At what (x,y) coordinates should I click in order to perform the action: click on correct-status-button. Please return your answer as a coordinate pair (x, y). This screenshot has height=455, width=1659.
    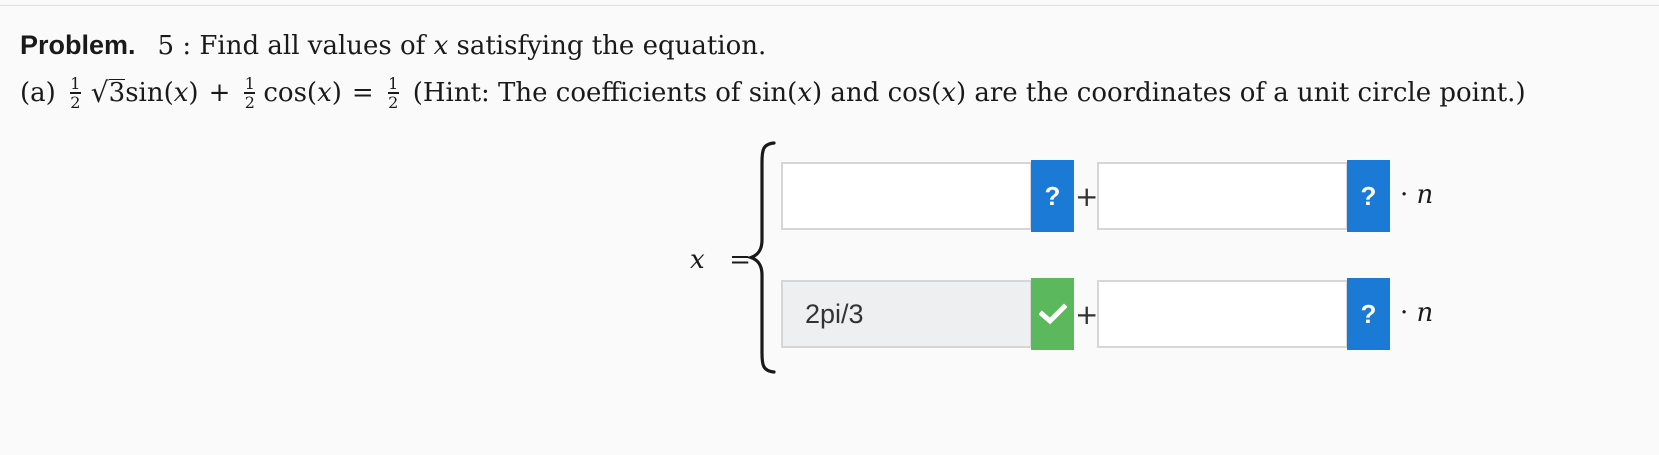
    Looking at the image, I should click on (1052, 314).